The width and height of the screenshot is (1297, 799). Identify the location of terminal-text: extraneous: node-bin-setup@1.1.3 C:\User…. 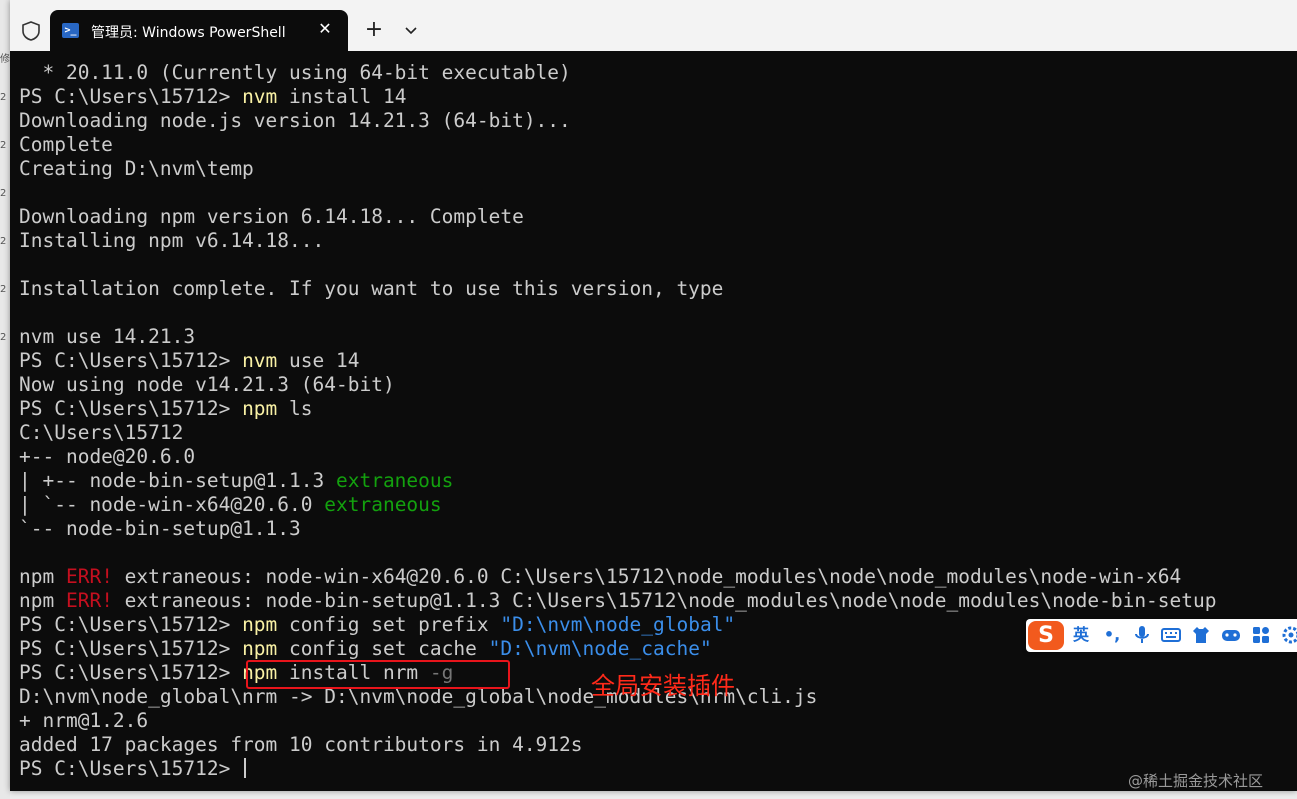
(664, 600).